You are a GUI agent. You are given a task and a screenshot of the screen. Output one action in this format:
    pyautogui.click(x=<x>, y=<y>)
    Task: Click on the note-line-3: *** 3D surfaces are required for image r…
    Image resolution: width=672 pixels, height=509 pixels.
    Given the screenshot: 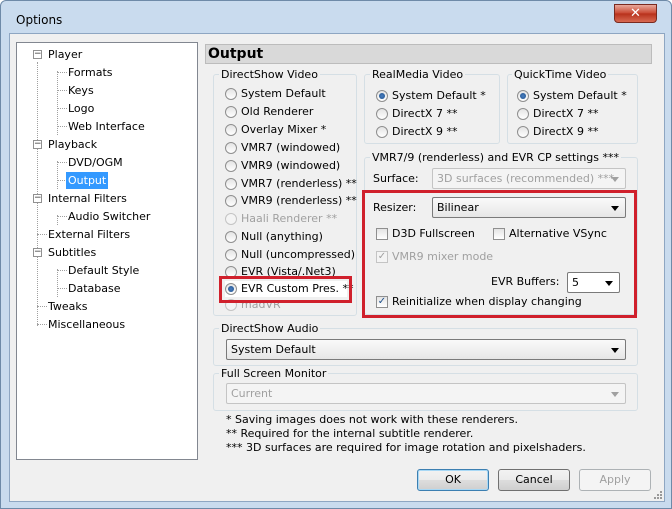 What is the action you would take?
    pyautogui.click(x=406, y=447)
    